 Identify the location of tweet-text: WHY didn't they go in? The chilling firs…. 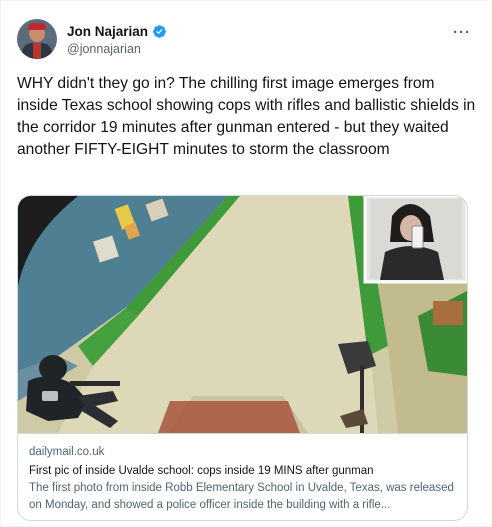
(246, 116).